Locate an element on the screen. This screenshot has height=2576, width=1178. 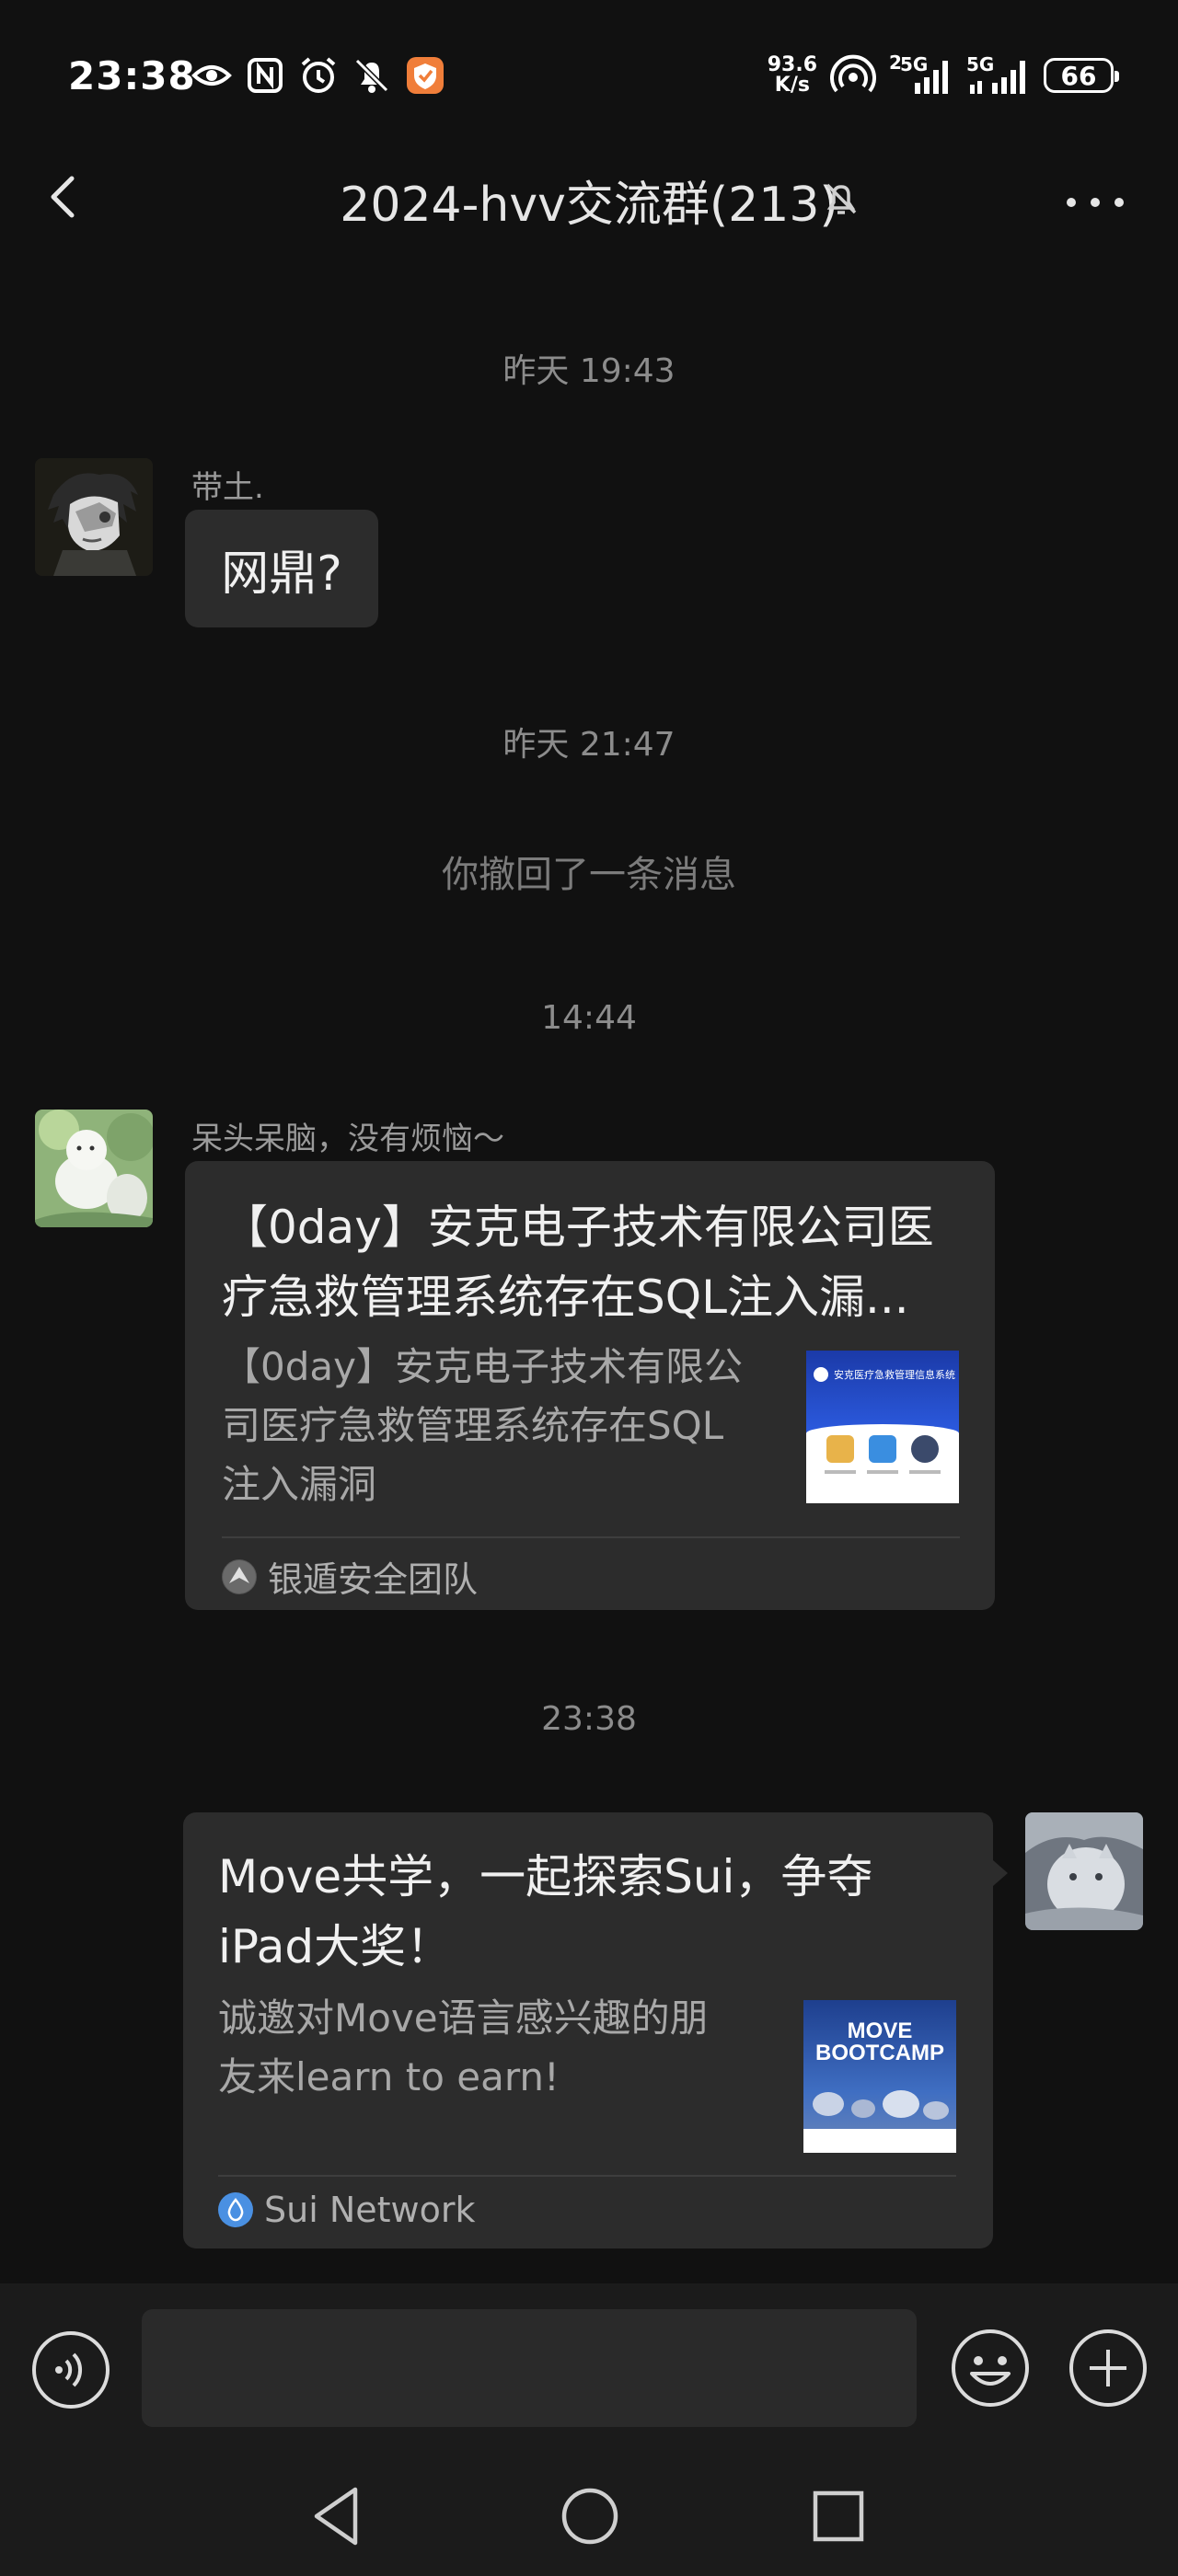
battery-level: 66 is located at coordinates (1078, 75).